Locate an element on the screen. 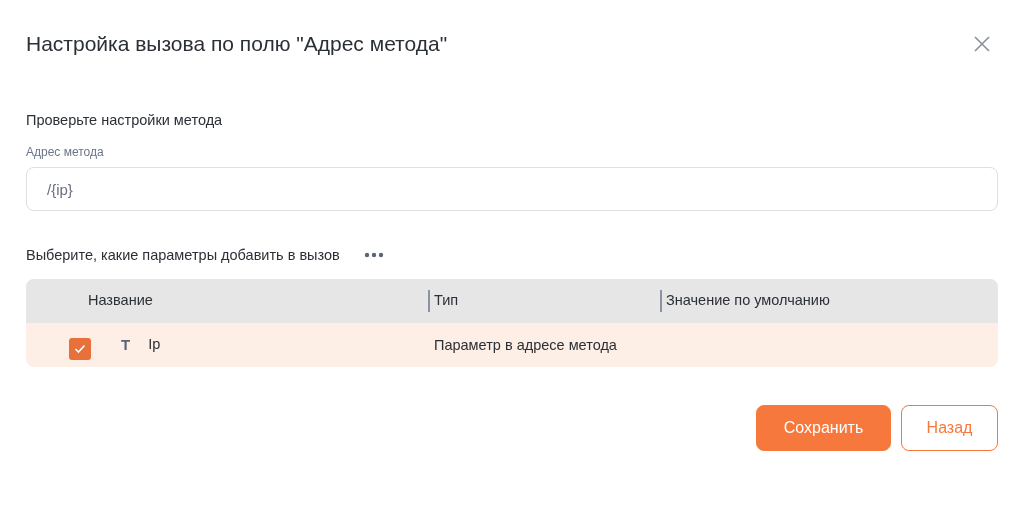  more-button is located at coordinates (373, 255).